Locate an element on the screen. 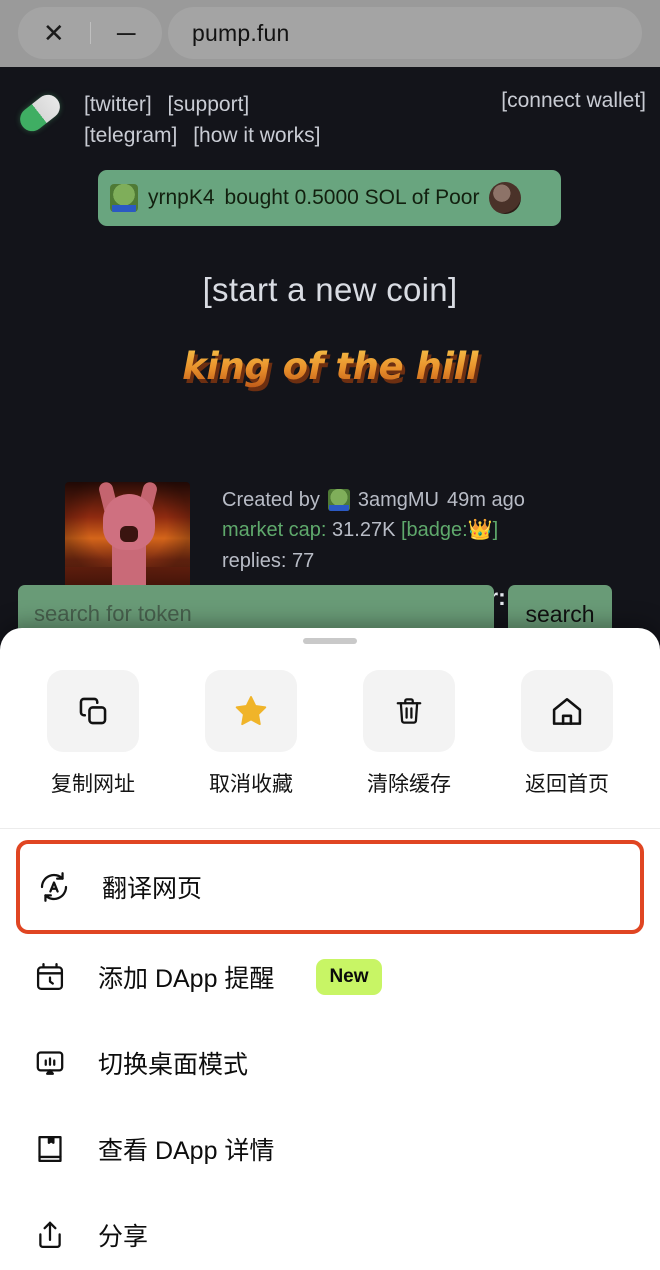 This screenshot has width=660, height=1270. creator-avatar is located at coordinates (338, 500).